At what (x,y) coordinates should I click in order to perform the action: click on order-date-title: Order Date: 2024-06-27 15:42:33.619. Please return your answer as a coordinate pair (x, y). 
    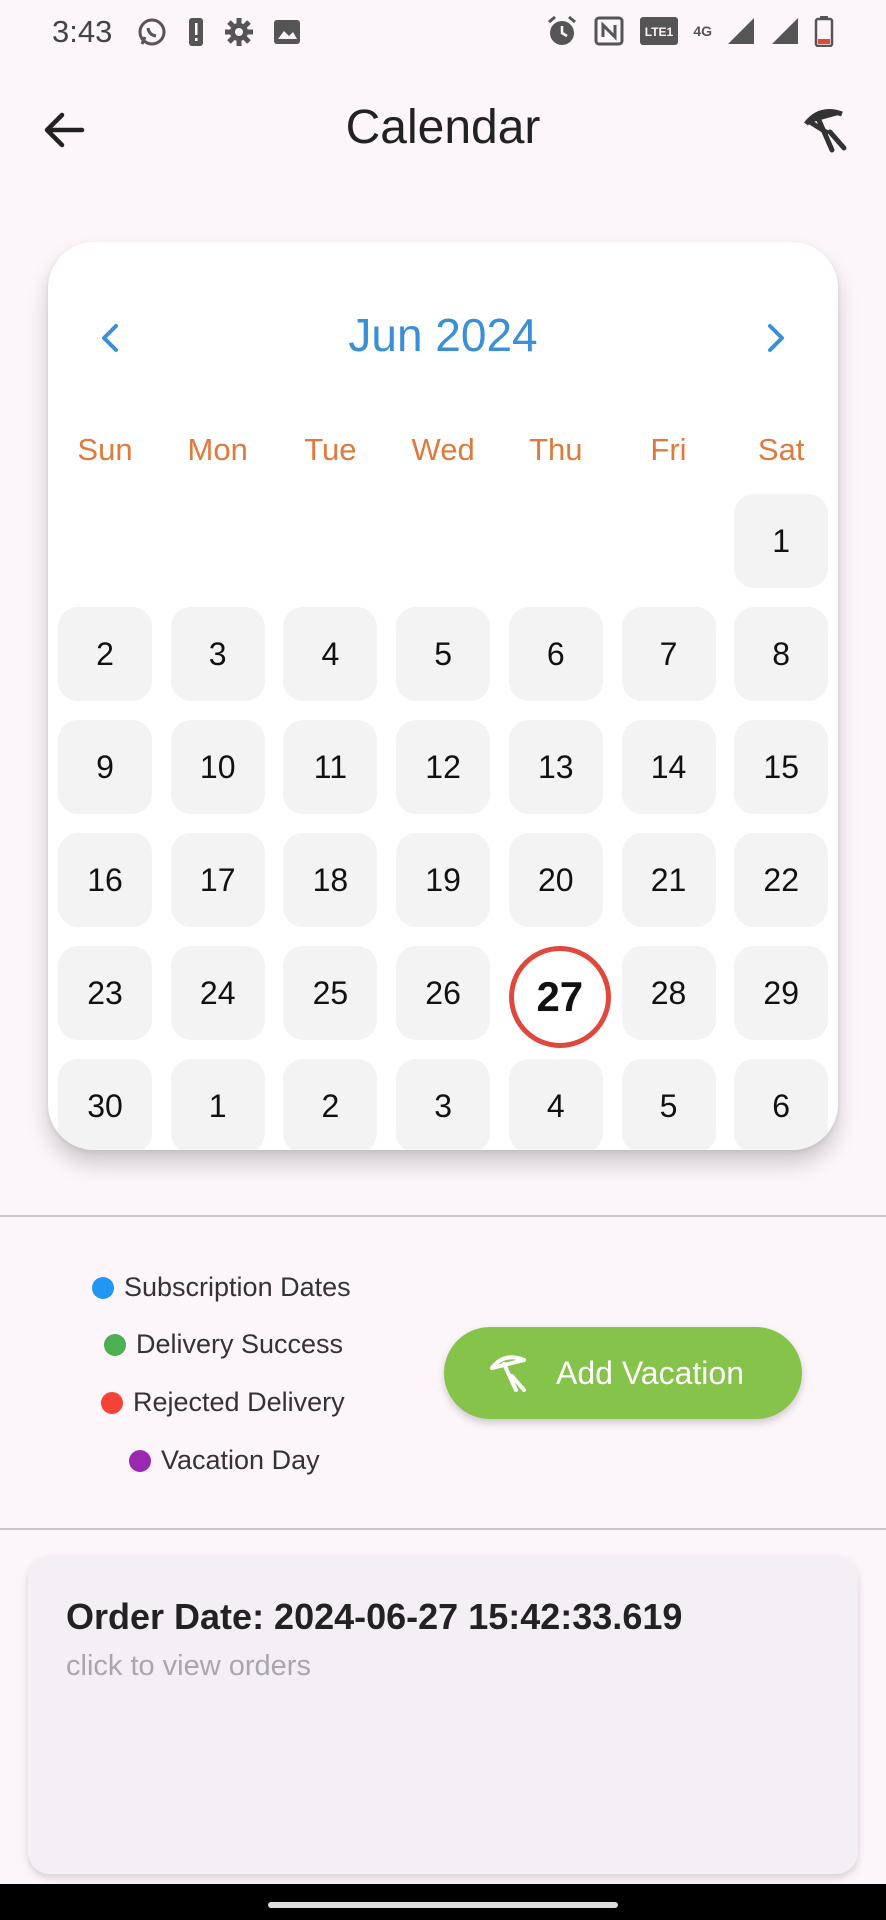
    Looking at the image, I should click on (374, 1616).